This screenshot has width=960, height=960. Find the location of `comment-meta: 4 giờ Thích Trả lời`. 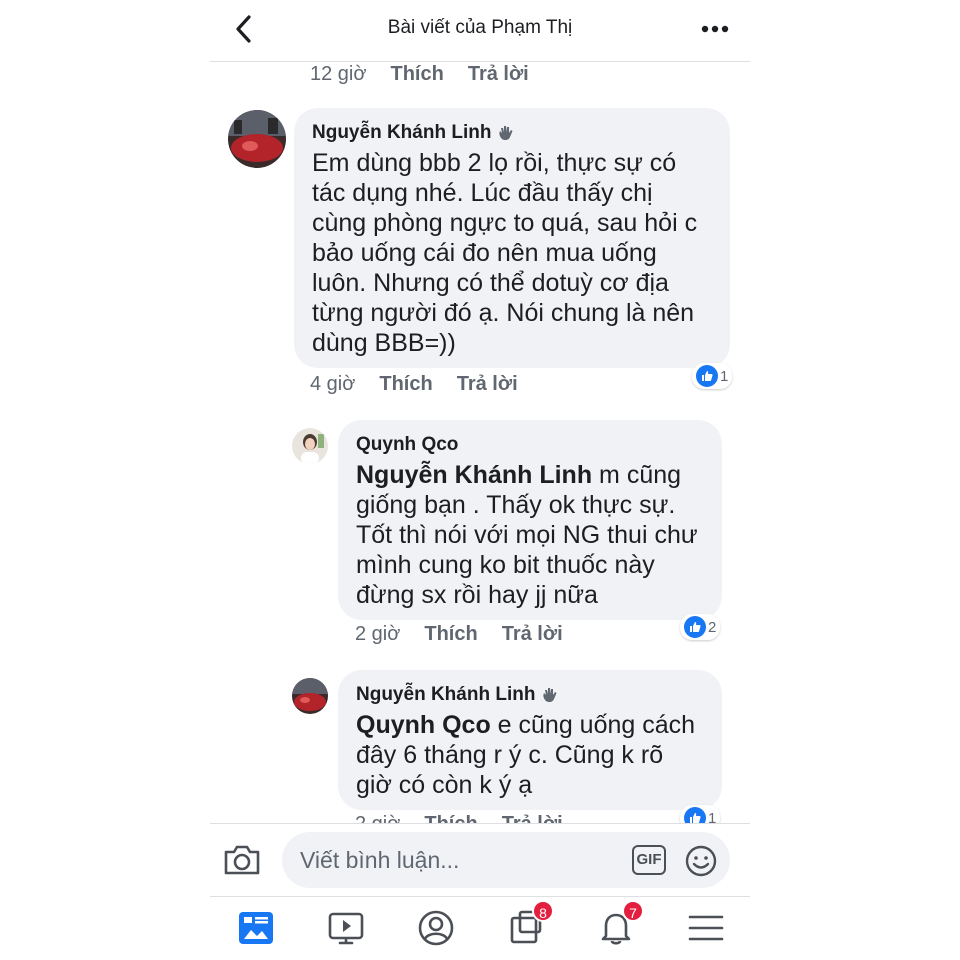

comment-meta: 4 giờ Thích Trả lời is located at coordinates (414, 384).